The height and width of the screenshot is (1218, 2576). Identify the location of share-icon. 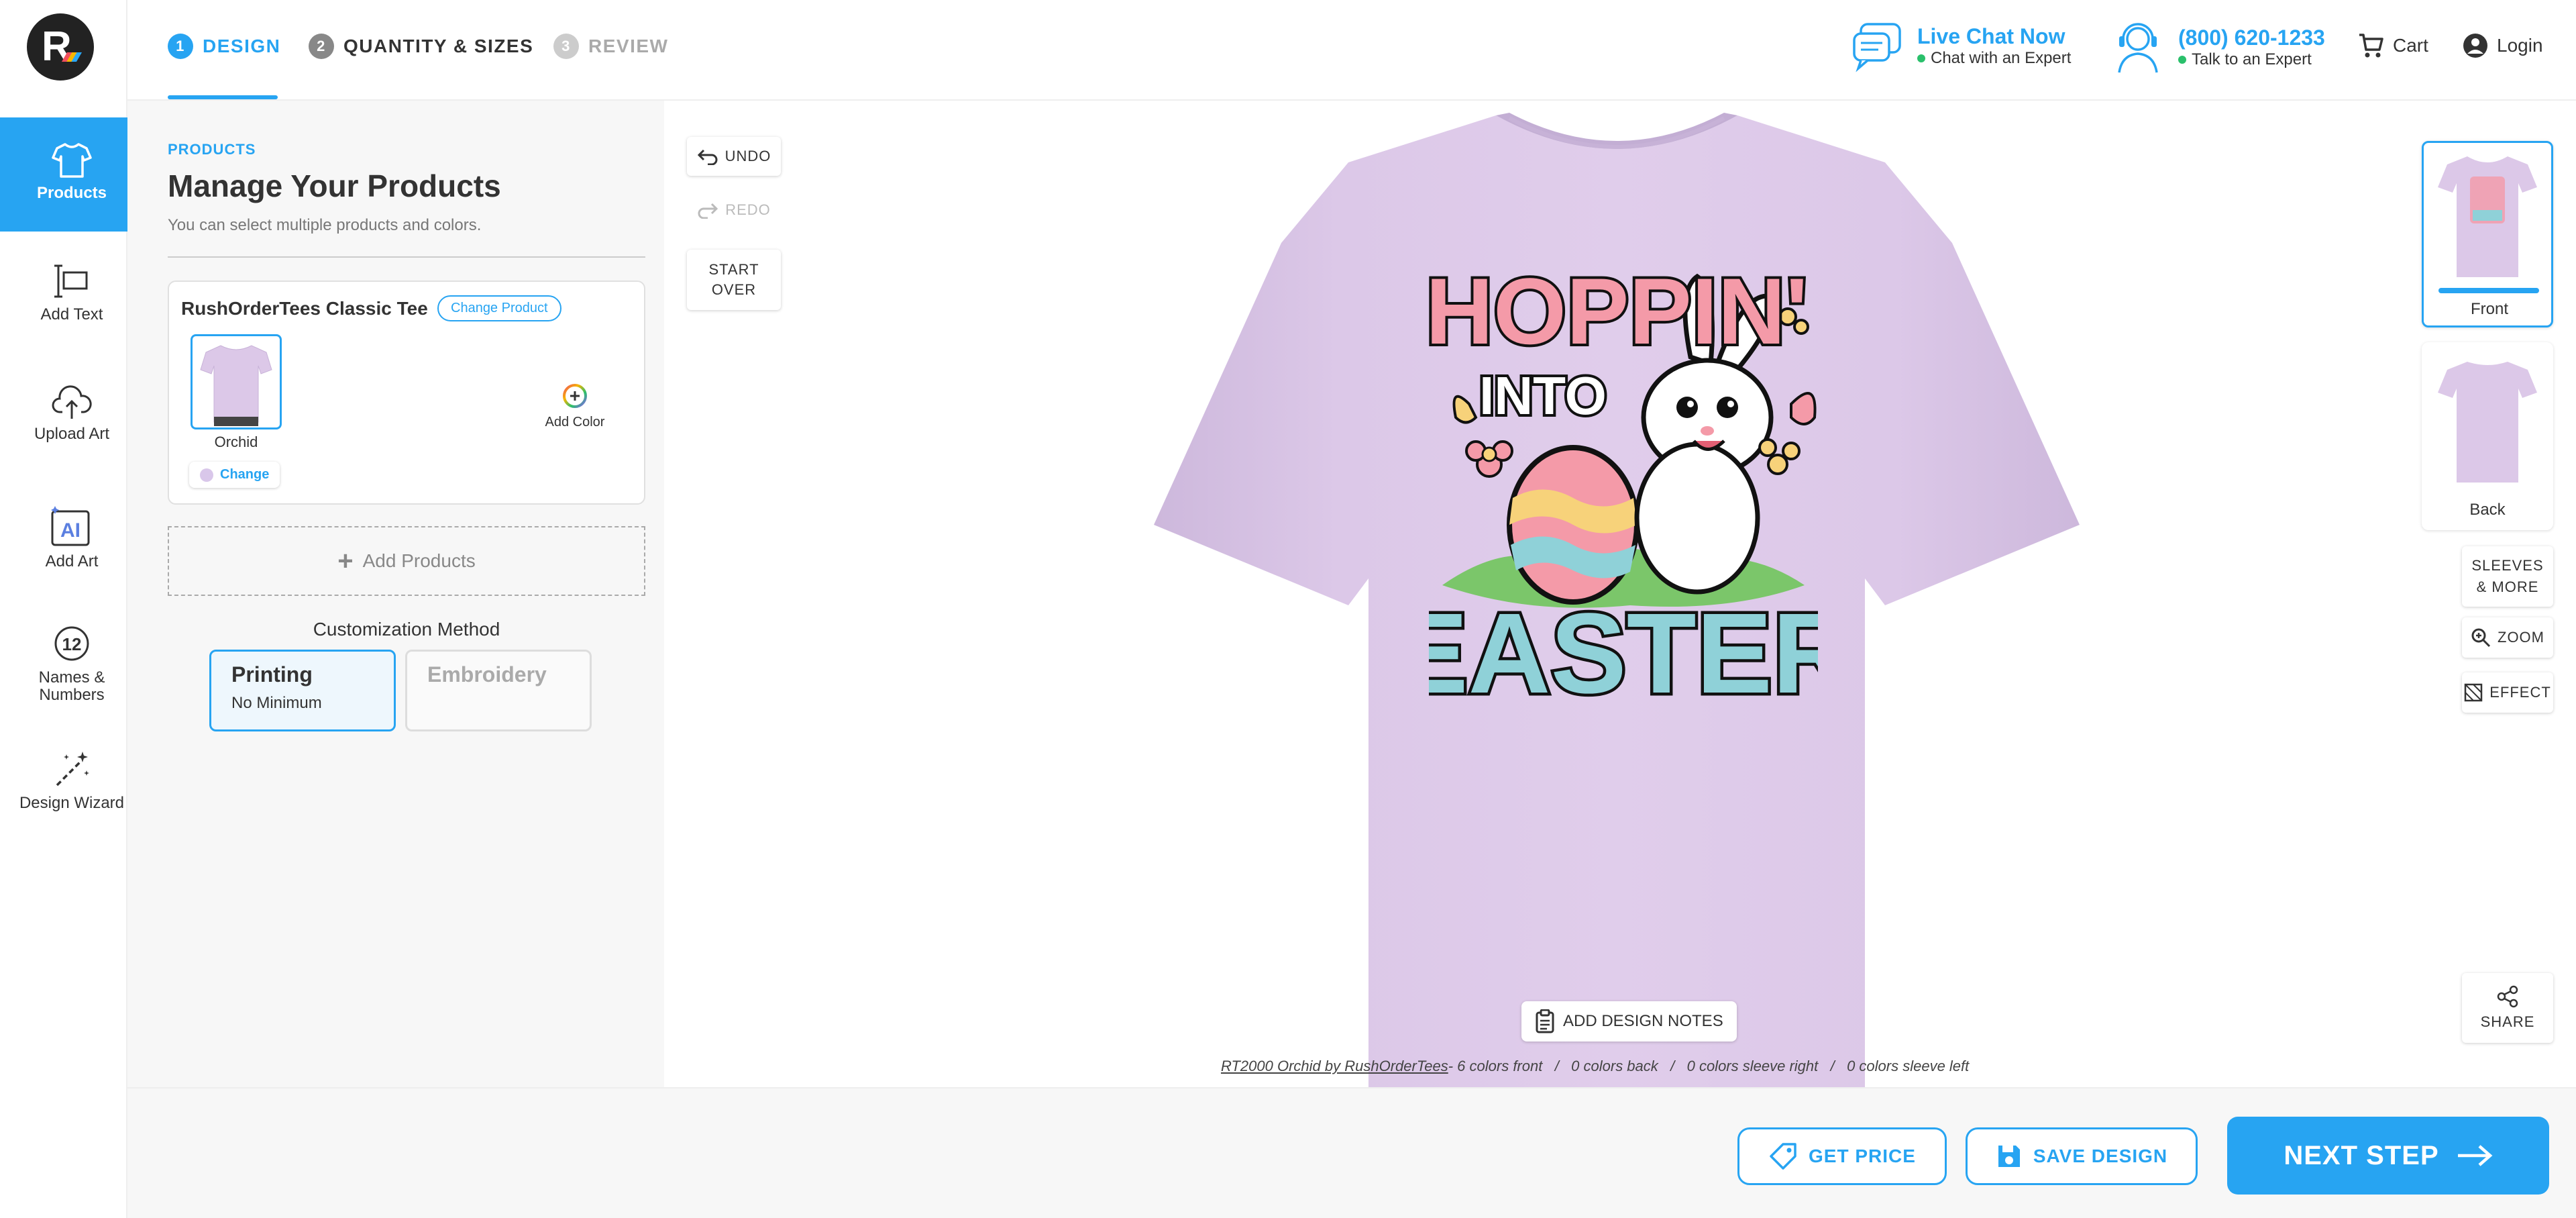
(2507, 996).